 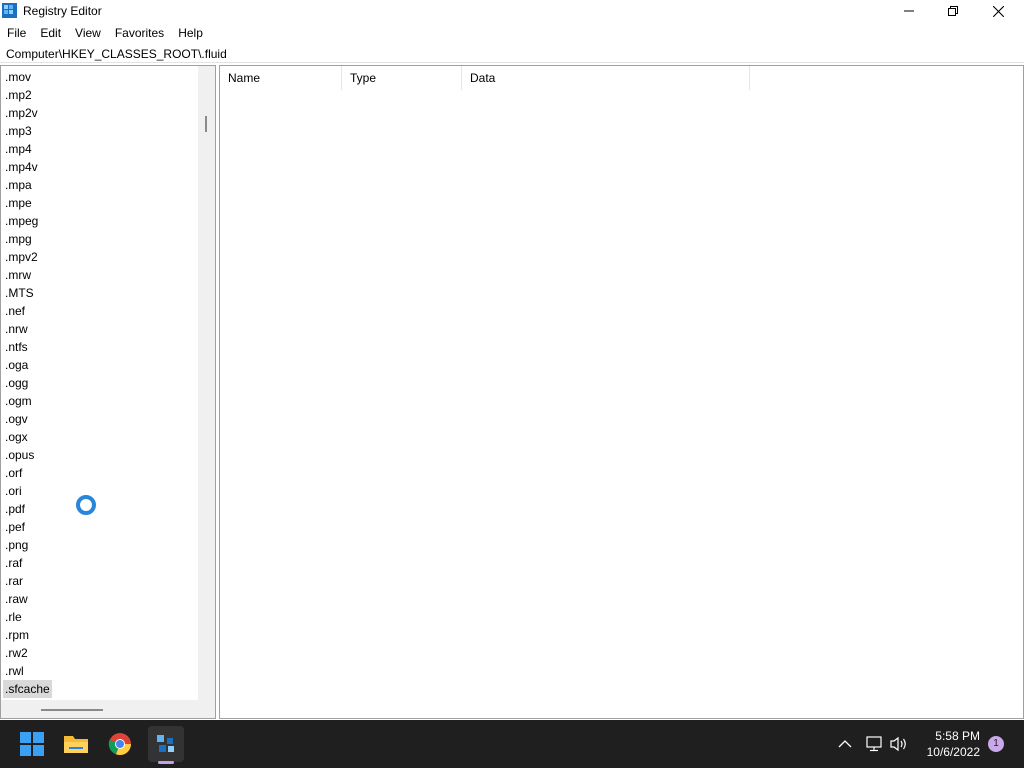 I want to click on tree-row: .mpeg, so click(x=27, y=221).